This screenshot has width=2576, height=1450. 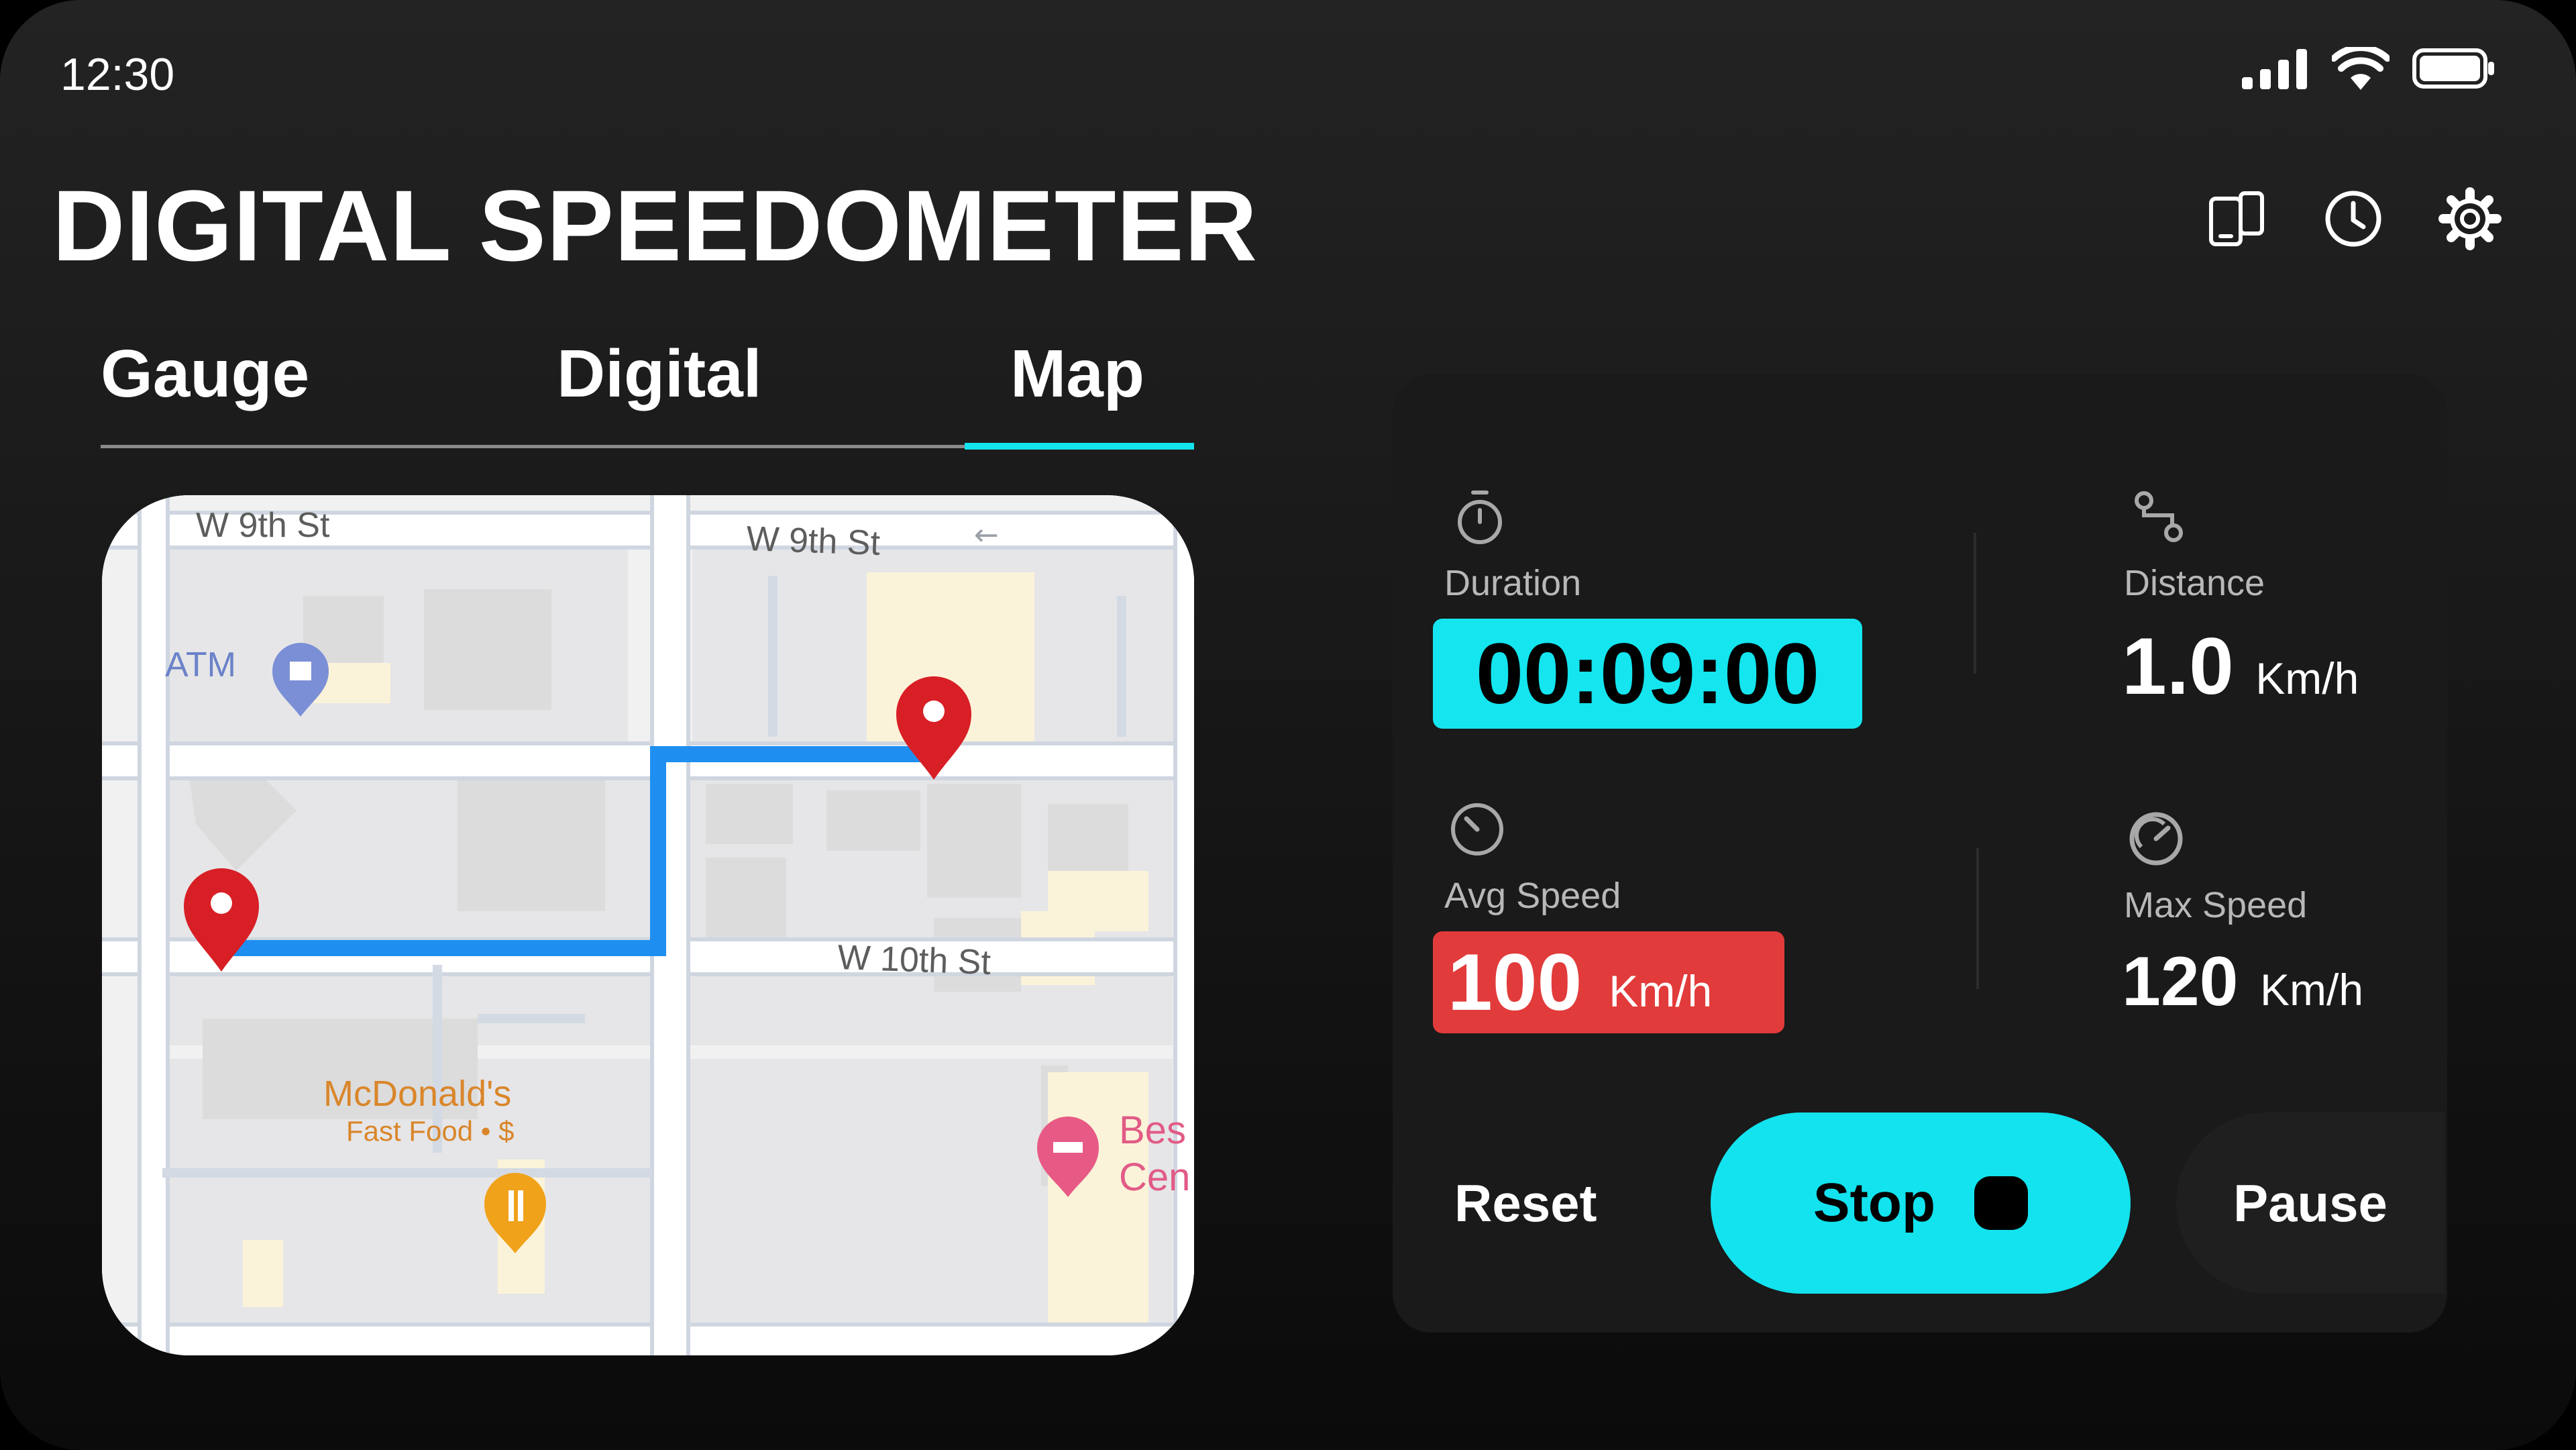 I want to click on duration-value-box: 00:09:00, so click(x=1647, y=674).